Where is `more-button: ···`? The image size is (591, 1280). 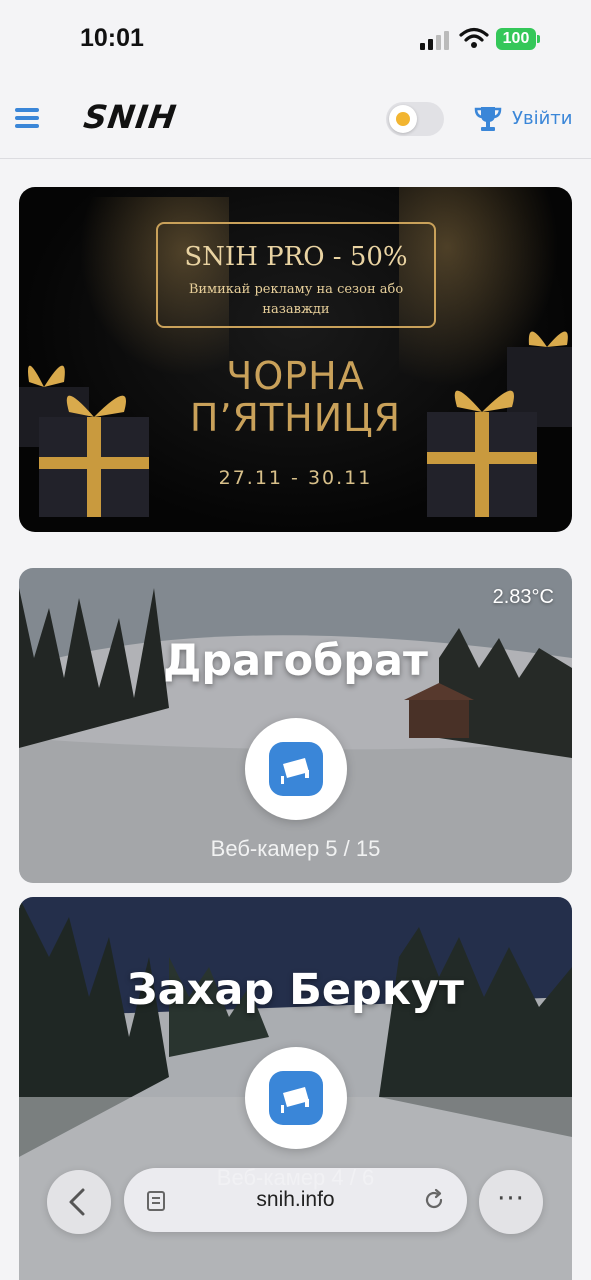
more-button: ··· is located at coordinates (511, 1202).